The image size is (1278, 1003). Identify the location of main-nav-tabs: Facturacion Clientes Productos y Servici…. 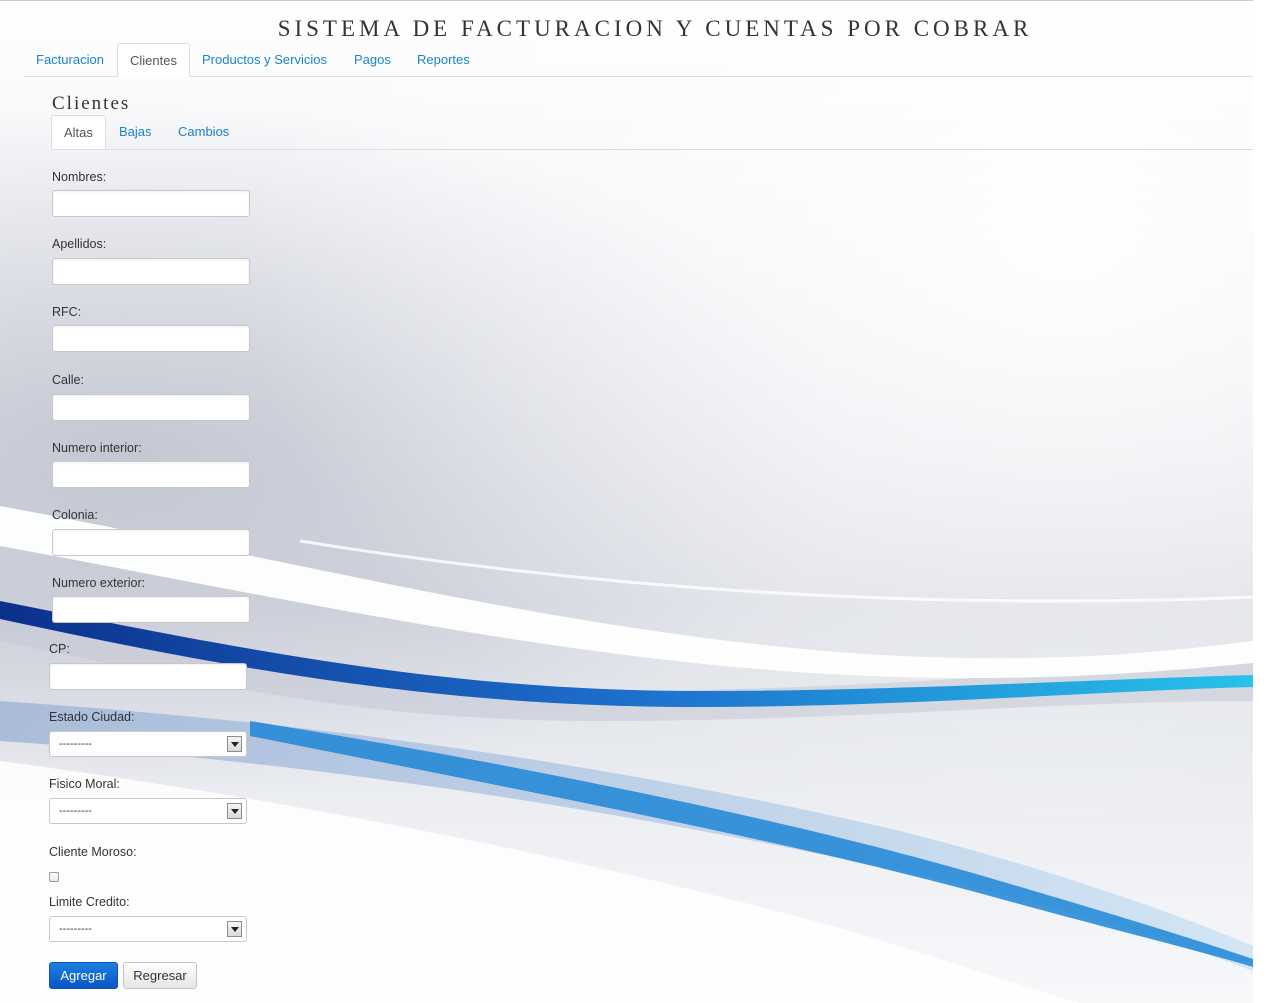
(638, 60).